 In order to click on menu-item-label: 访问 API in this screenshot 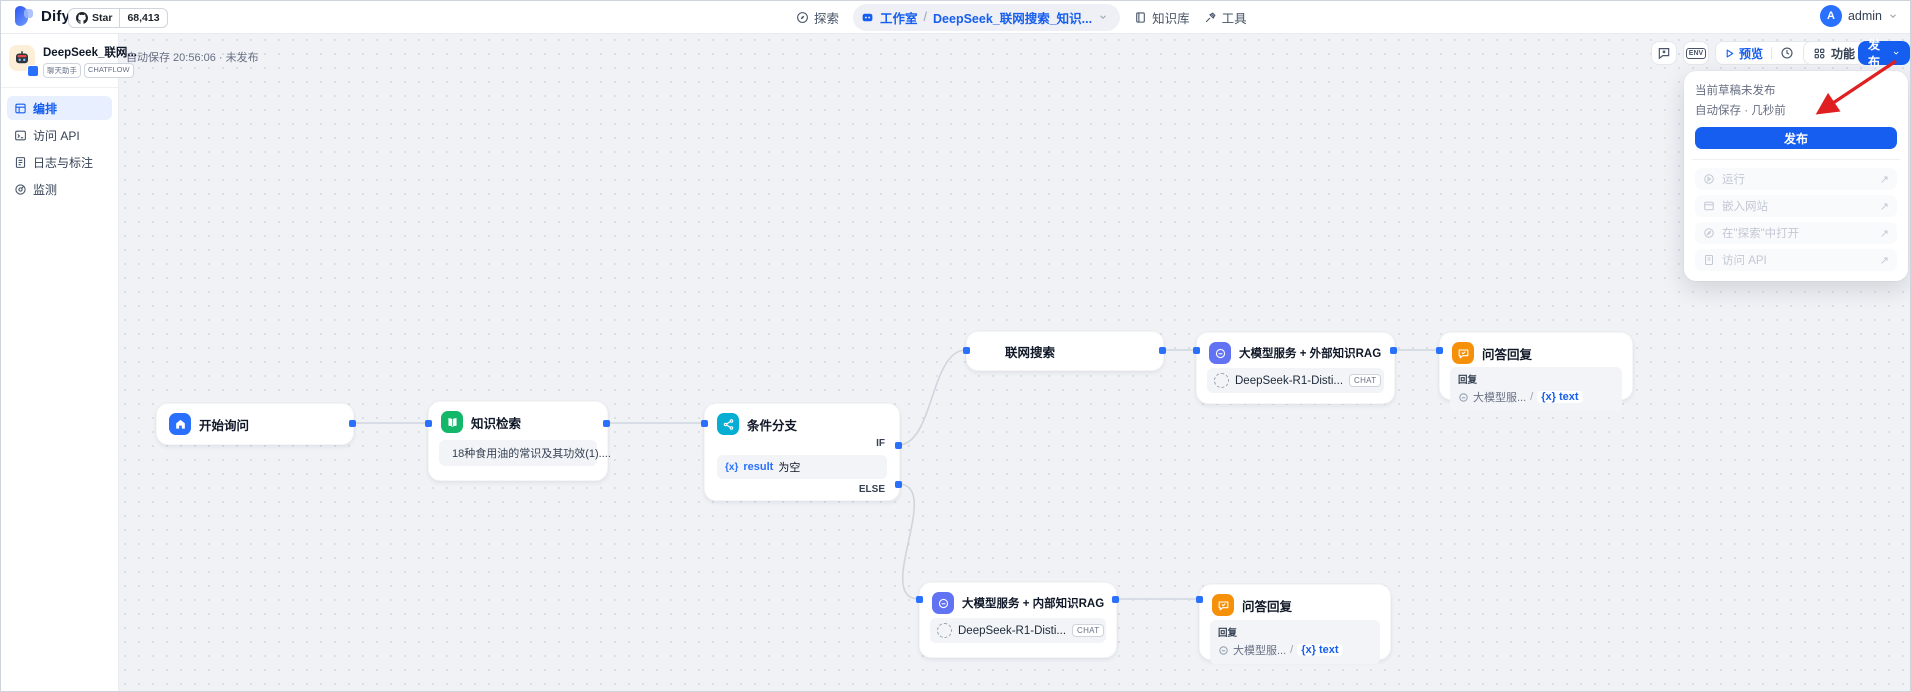, I will do `click(1744, 261)`.